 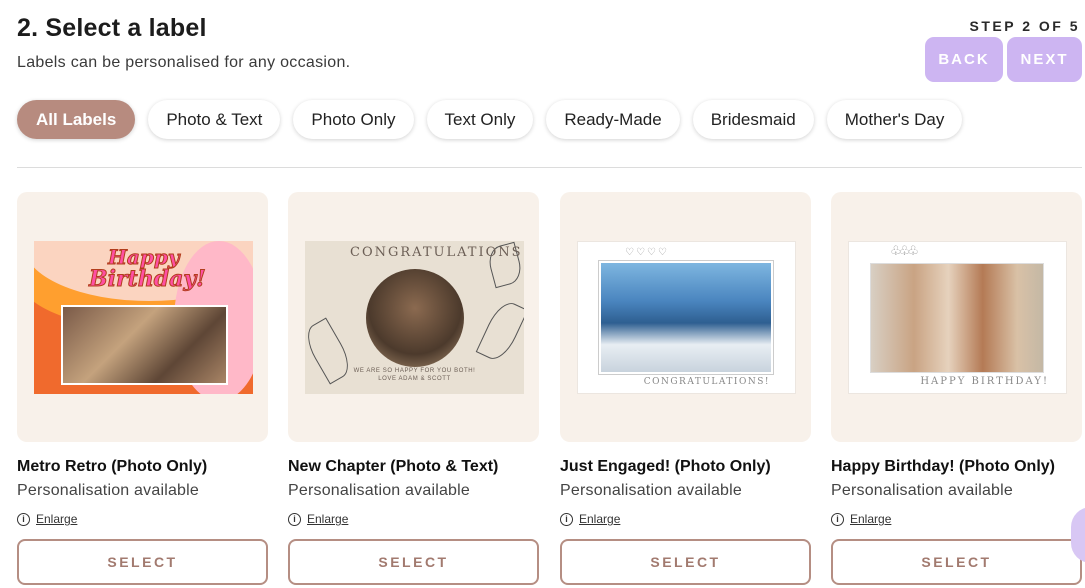 What do you see at coordinates (904, 250) in the screenshot?
I see `balloons-decoration: ♧♧♧` at bounding box center [904, 250].